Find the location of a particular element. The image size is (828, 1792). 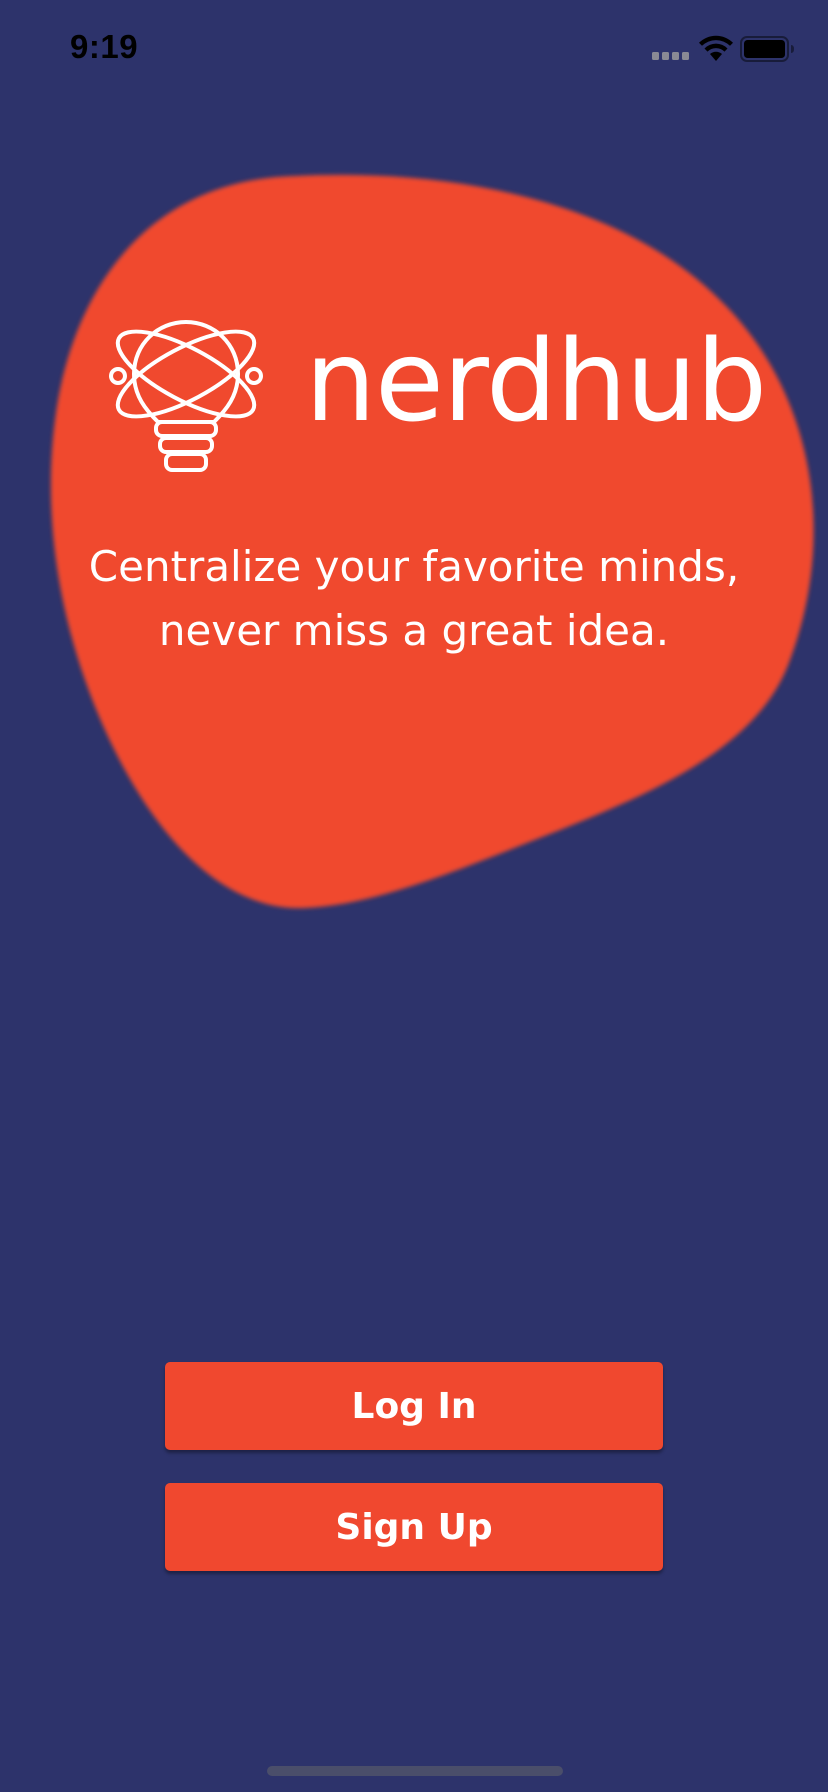

status-bar: 9:19 is located at coordinates (414, 50).